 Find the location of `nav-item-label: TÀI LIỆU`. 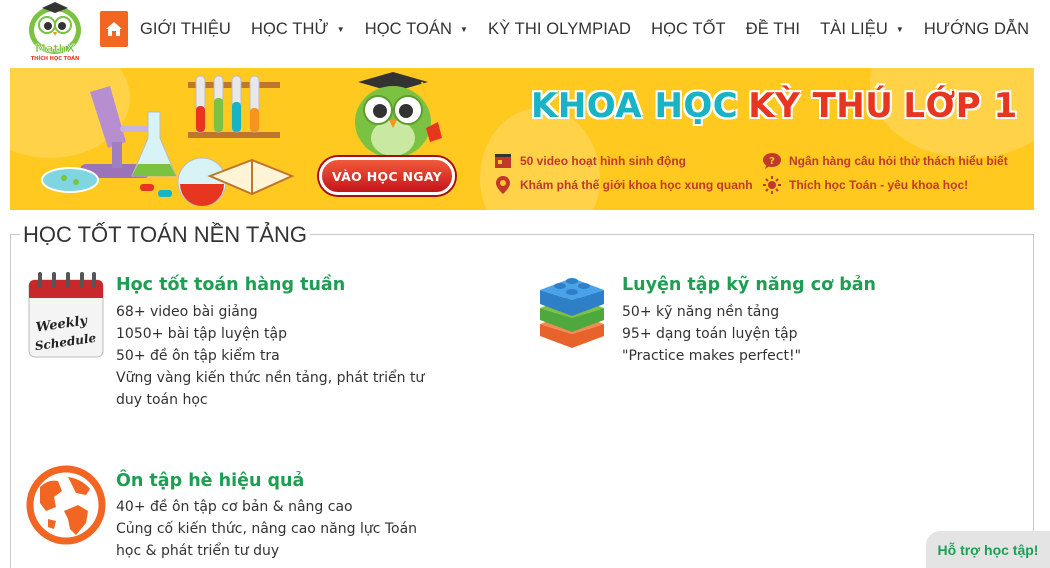

nav-item-label: TÀI LIỆU is located at coordinates (854, 28).